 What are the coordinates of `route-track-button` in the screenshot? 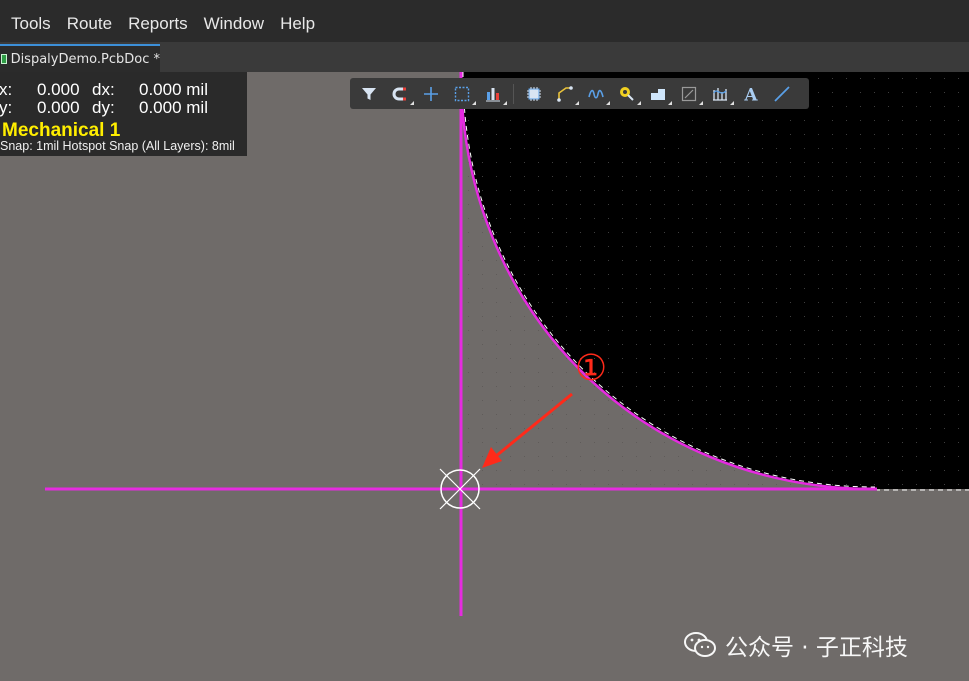 It's located at (566, 94).